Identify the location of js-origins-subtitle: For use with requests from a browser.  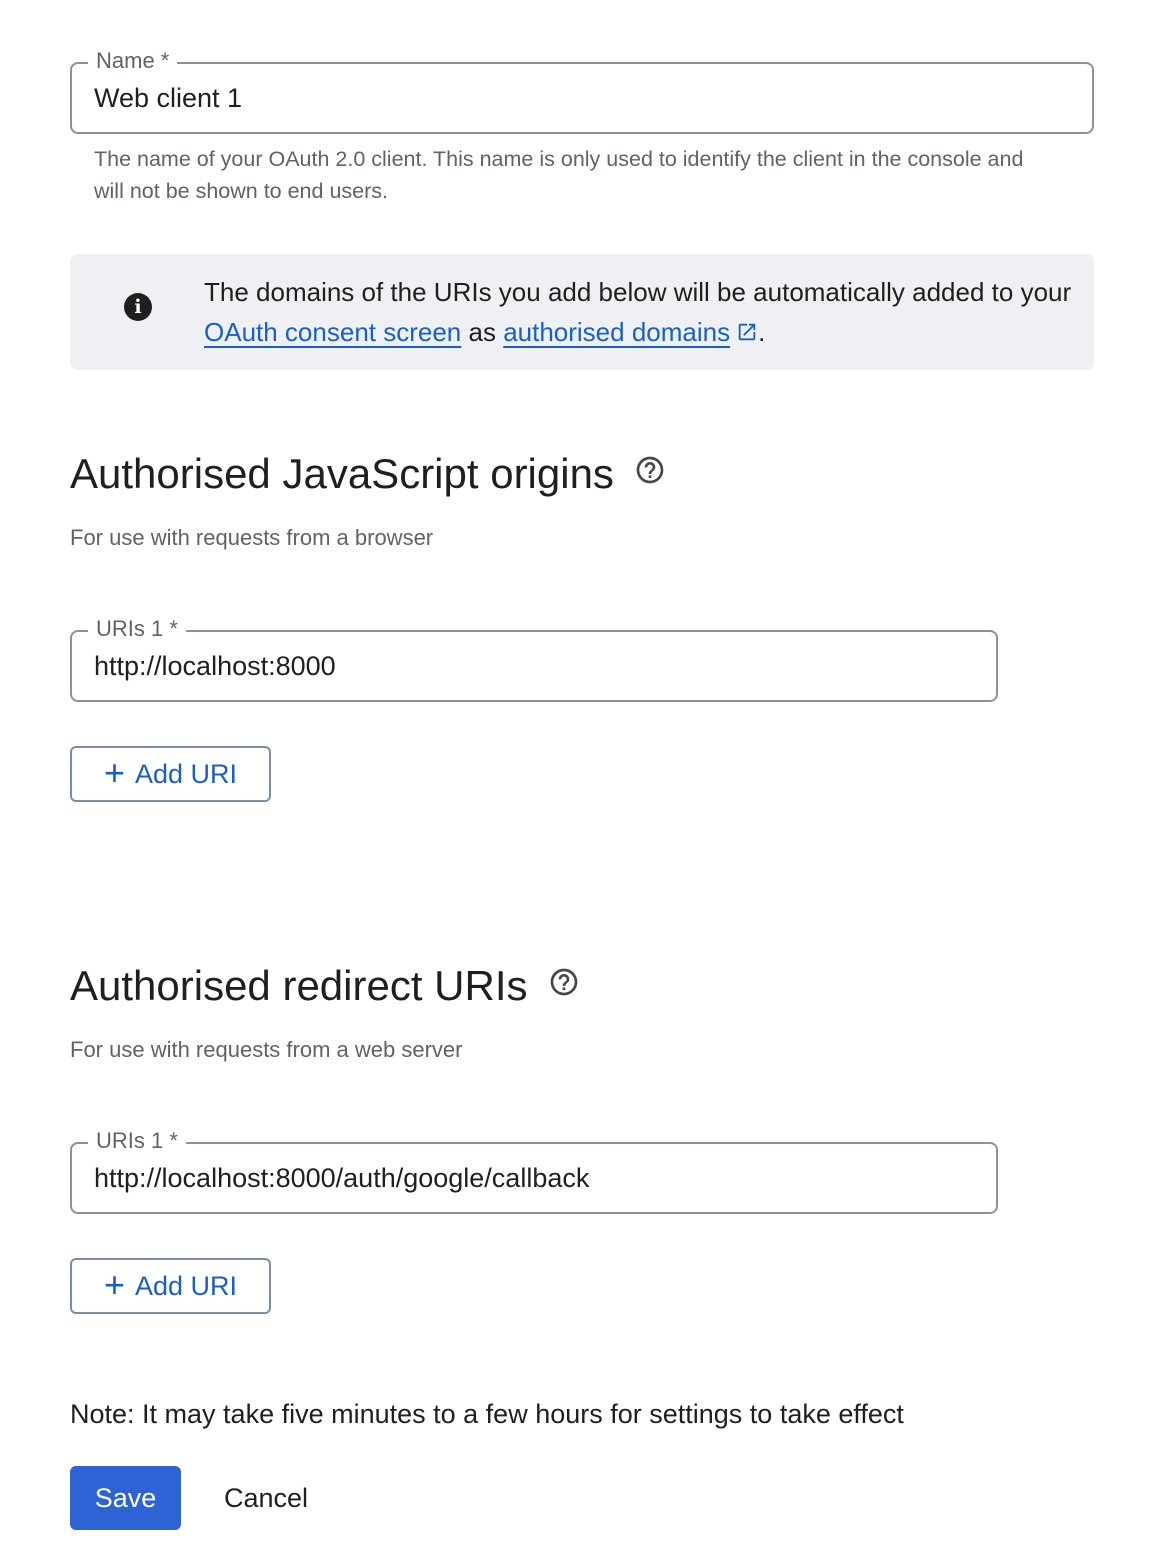
(252, 537).